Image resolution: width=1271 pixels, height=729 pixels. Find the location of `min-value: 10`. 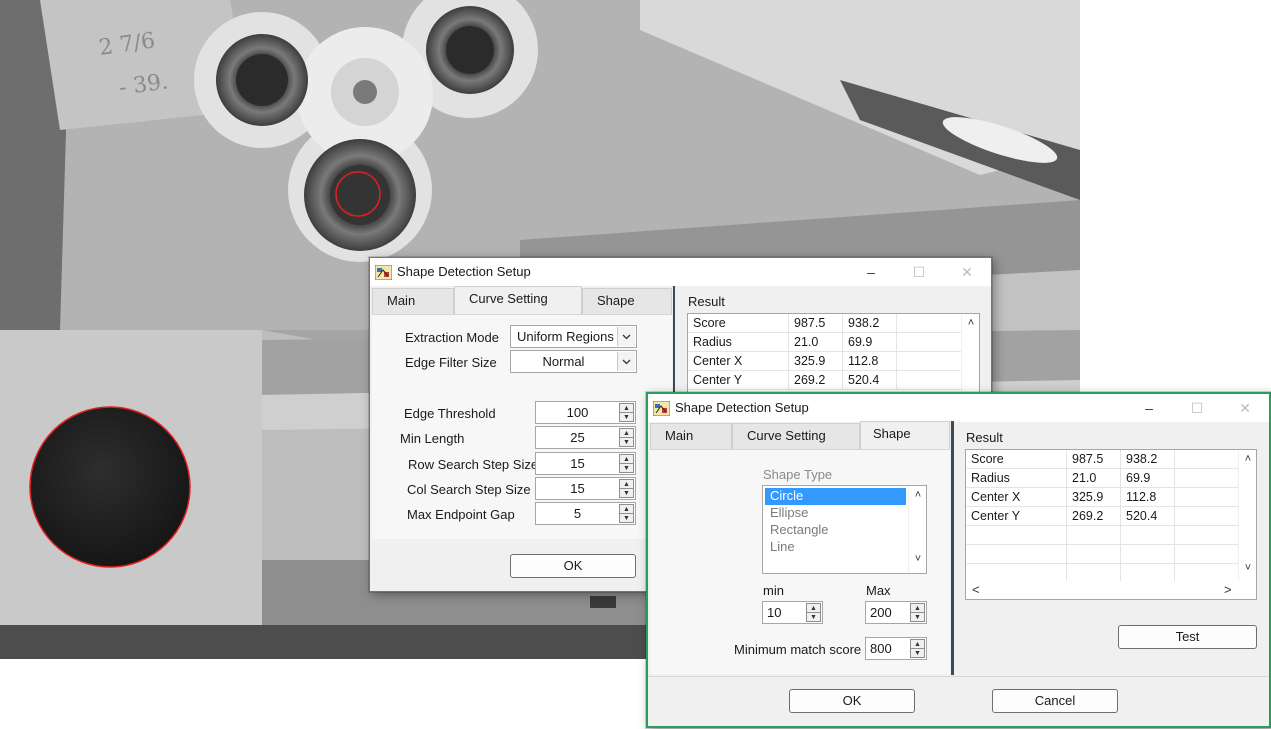

min-value: 10 is located at coordinates (774, 612).